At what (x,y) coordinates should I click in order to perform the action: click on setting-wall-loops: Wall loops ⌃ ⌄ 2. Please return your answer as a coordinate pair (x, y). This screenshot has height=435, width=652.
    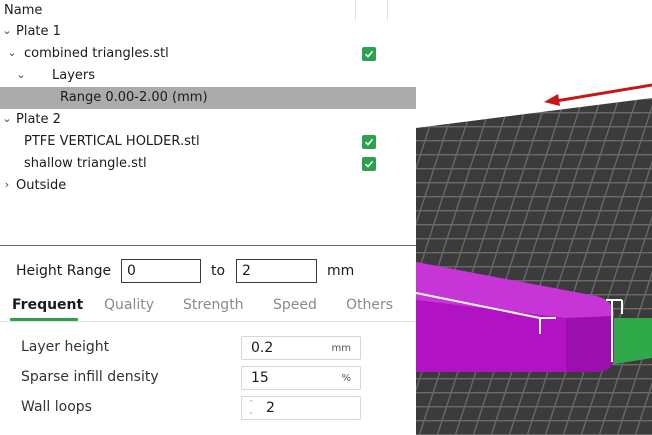
    Looking at the image, I should click on (208, 408).